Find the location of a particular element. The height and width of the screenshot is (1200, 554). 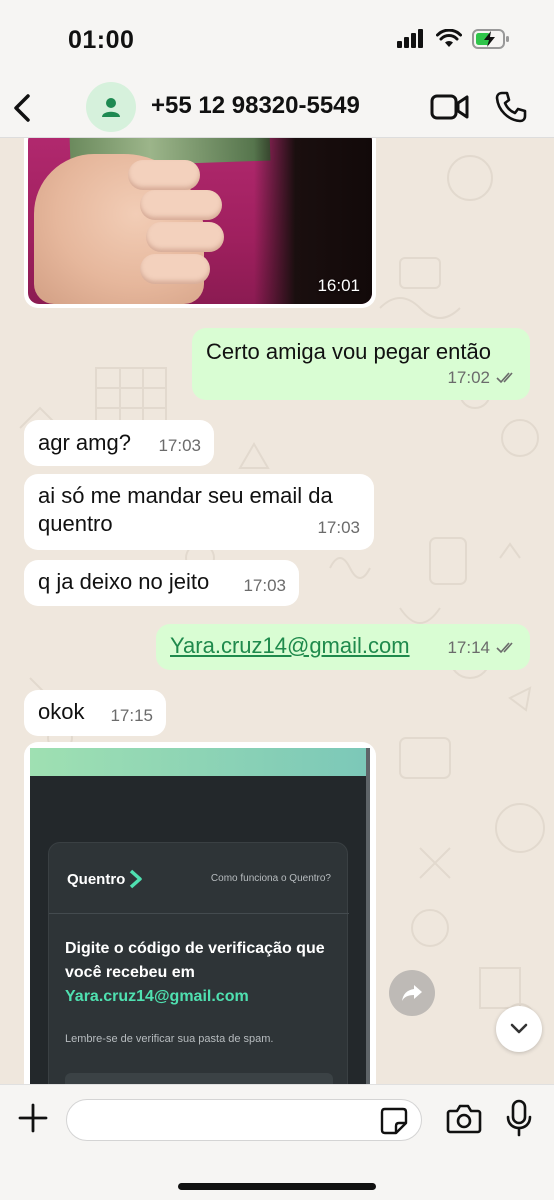

photo: 16:01 is located at coordinates (200, 221).